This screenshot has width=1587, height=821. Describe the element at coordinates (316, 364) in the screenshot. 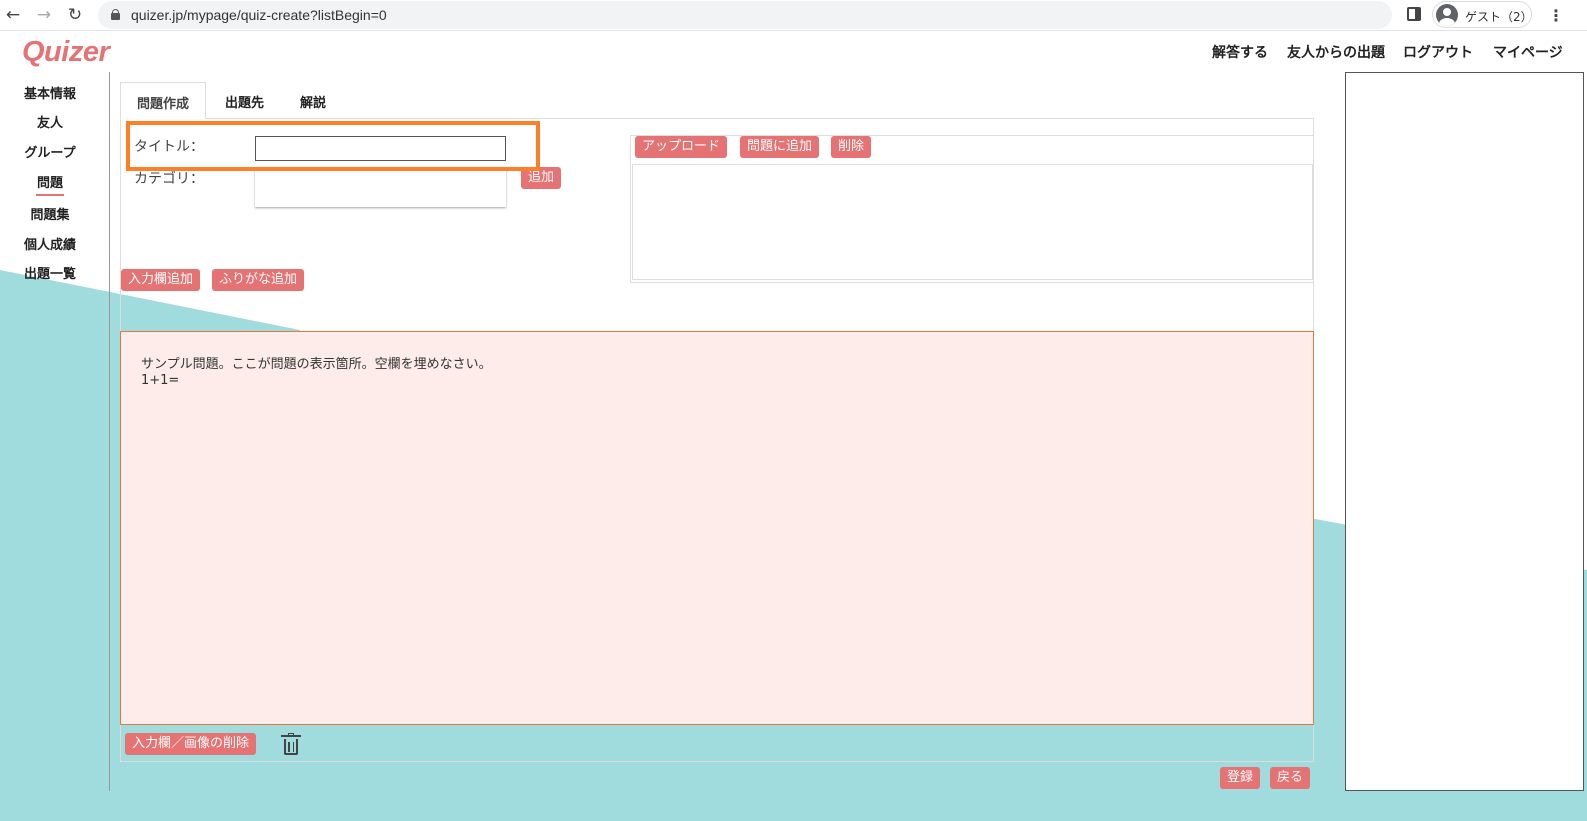

I see `question-text: サンプル問題。ここが問題の表示箇所。空欄を埋めなさい。` at that location.